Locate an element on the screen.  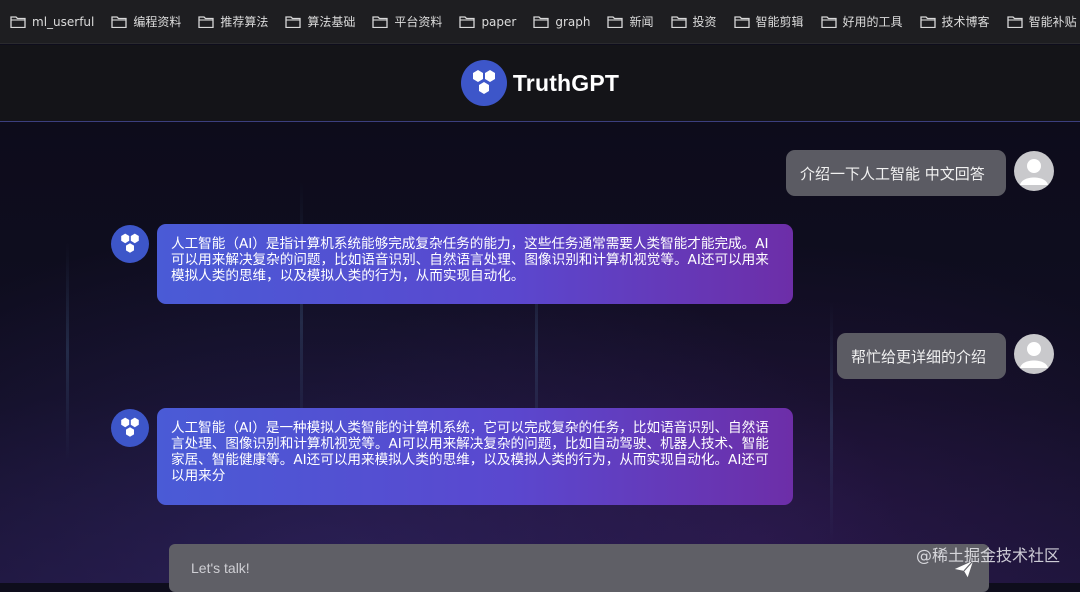
bookmark-label: 编程资料 is located at coordinates (157, 22).